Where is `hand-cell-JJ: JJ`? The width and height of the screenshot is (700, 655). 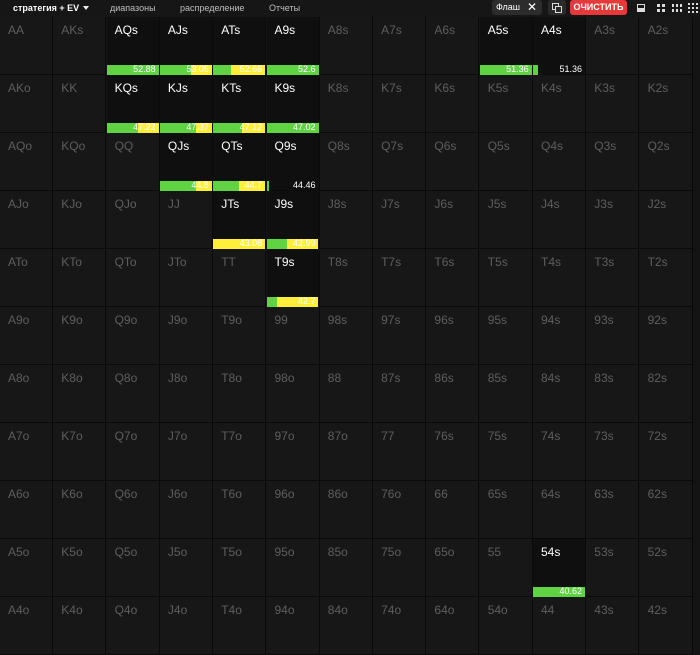 hand-cell-JJ: JJ is located at coordinates (186, 220).